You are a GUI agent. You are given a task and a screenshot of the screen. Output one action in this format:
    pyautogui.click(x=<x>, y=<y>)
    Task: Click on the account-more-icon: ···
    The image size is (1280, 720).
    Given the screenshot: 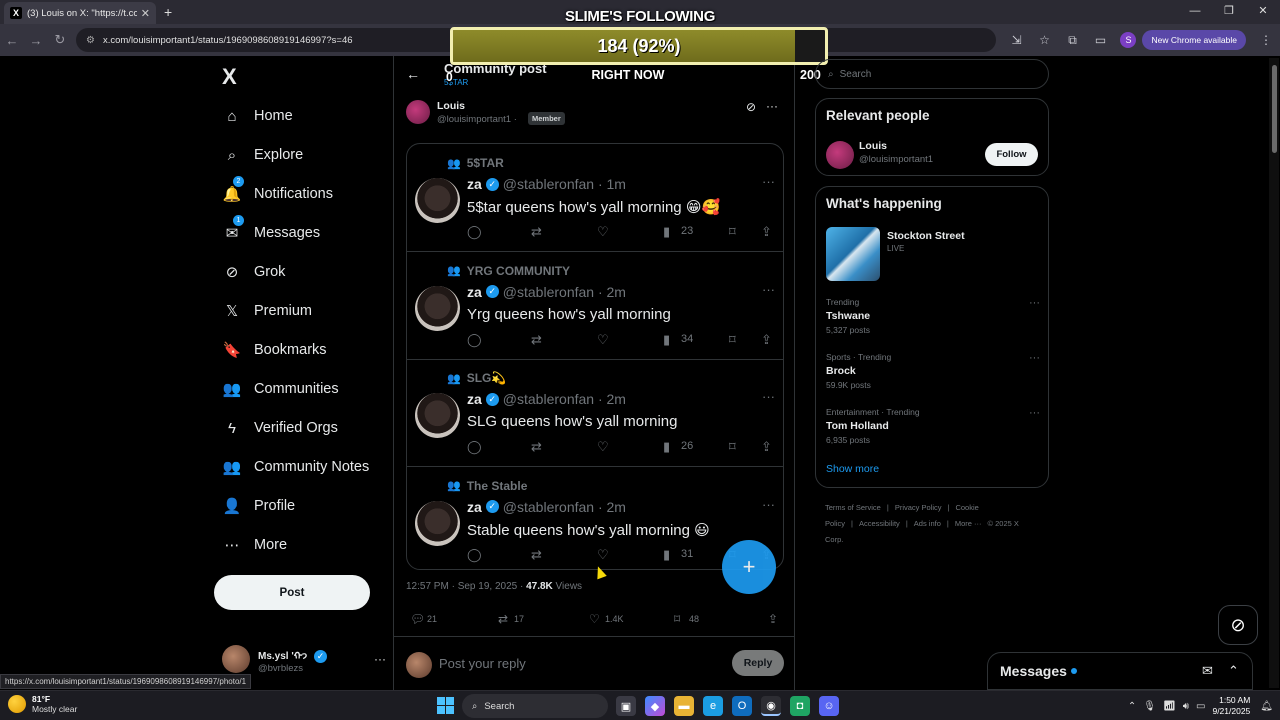 What is the action you would take?
    pyautogui.click(x=380, y=659)
    